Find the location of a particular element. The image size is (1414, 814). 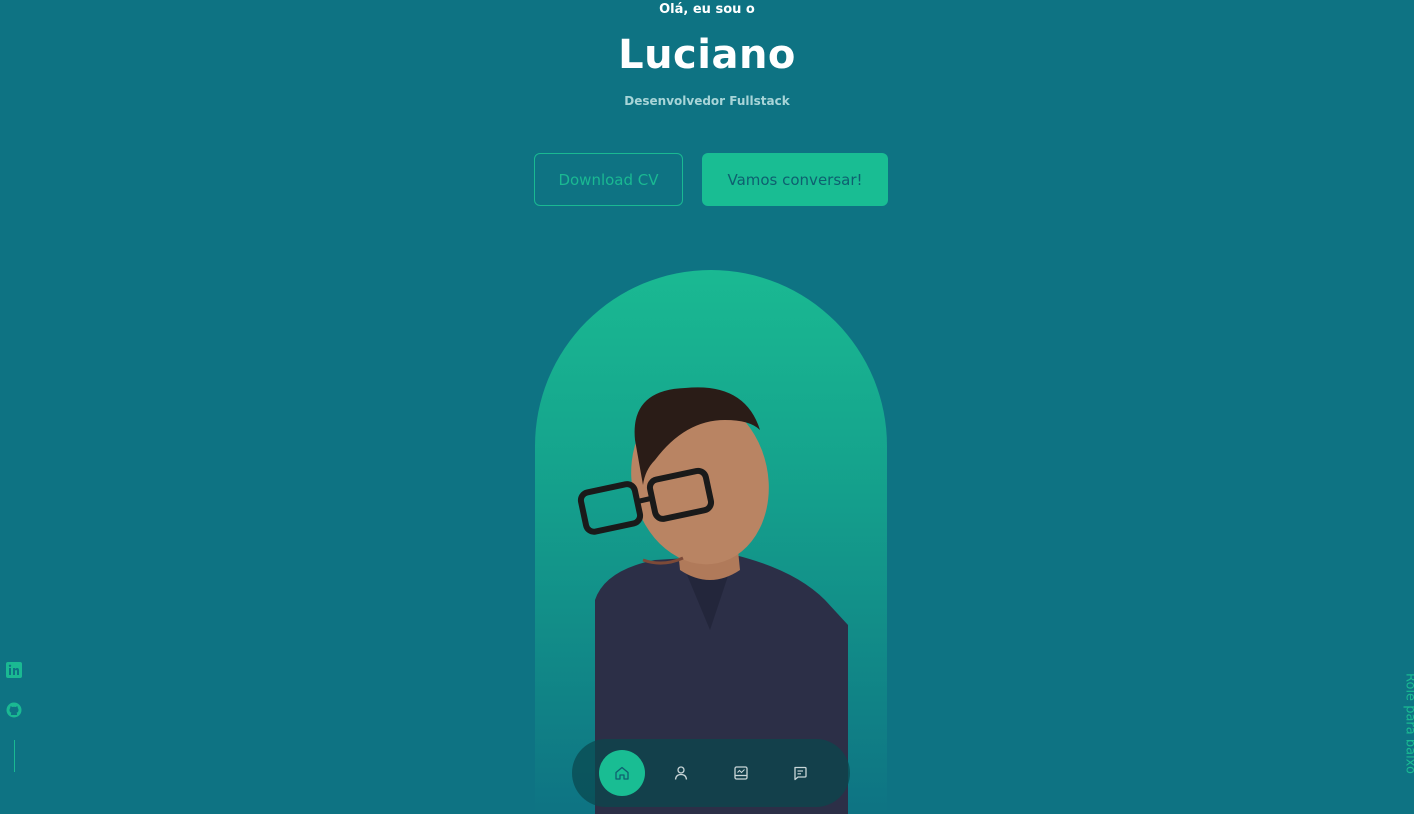

nav-home is located at coordinates (622, 773).